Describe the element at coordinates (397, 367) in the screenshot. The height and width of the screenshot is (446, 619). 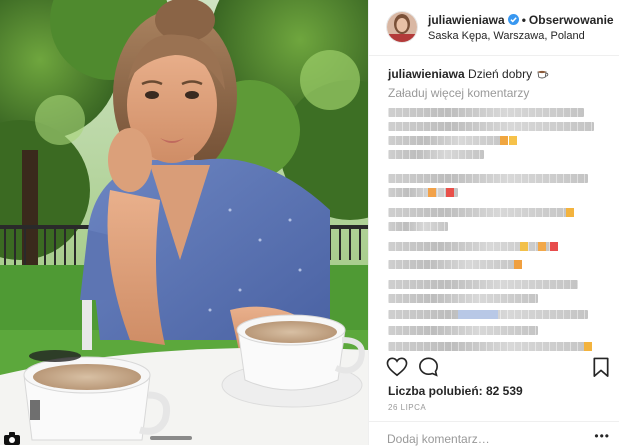
I see `heart-icon` at that location.